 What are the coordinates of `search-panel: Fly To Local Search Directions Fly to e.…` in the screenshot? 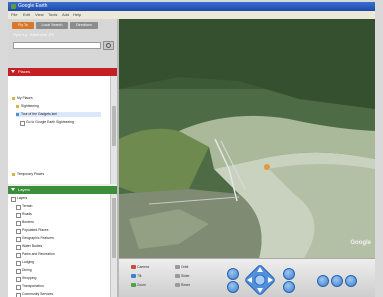 It's located at (62, 43).